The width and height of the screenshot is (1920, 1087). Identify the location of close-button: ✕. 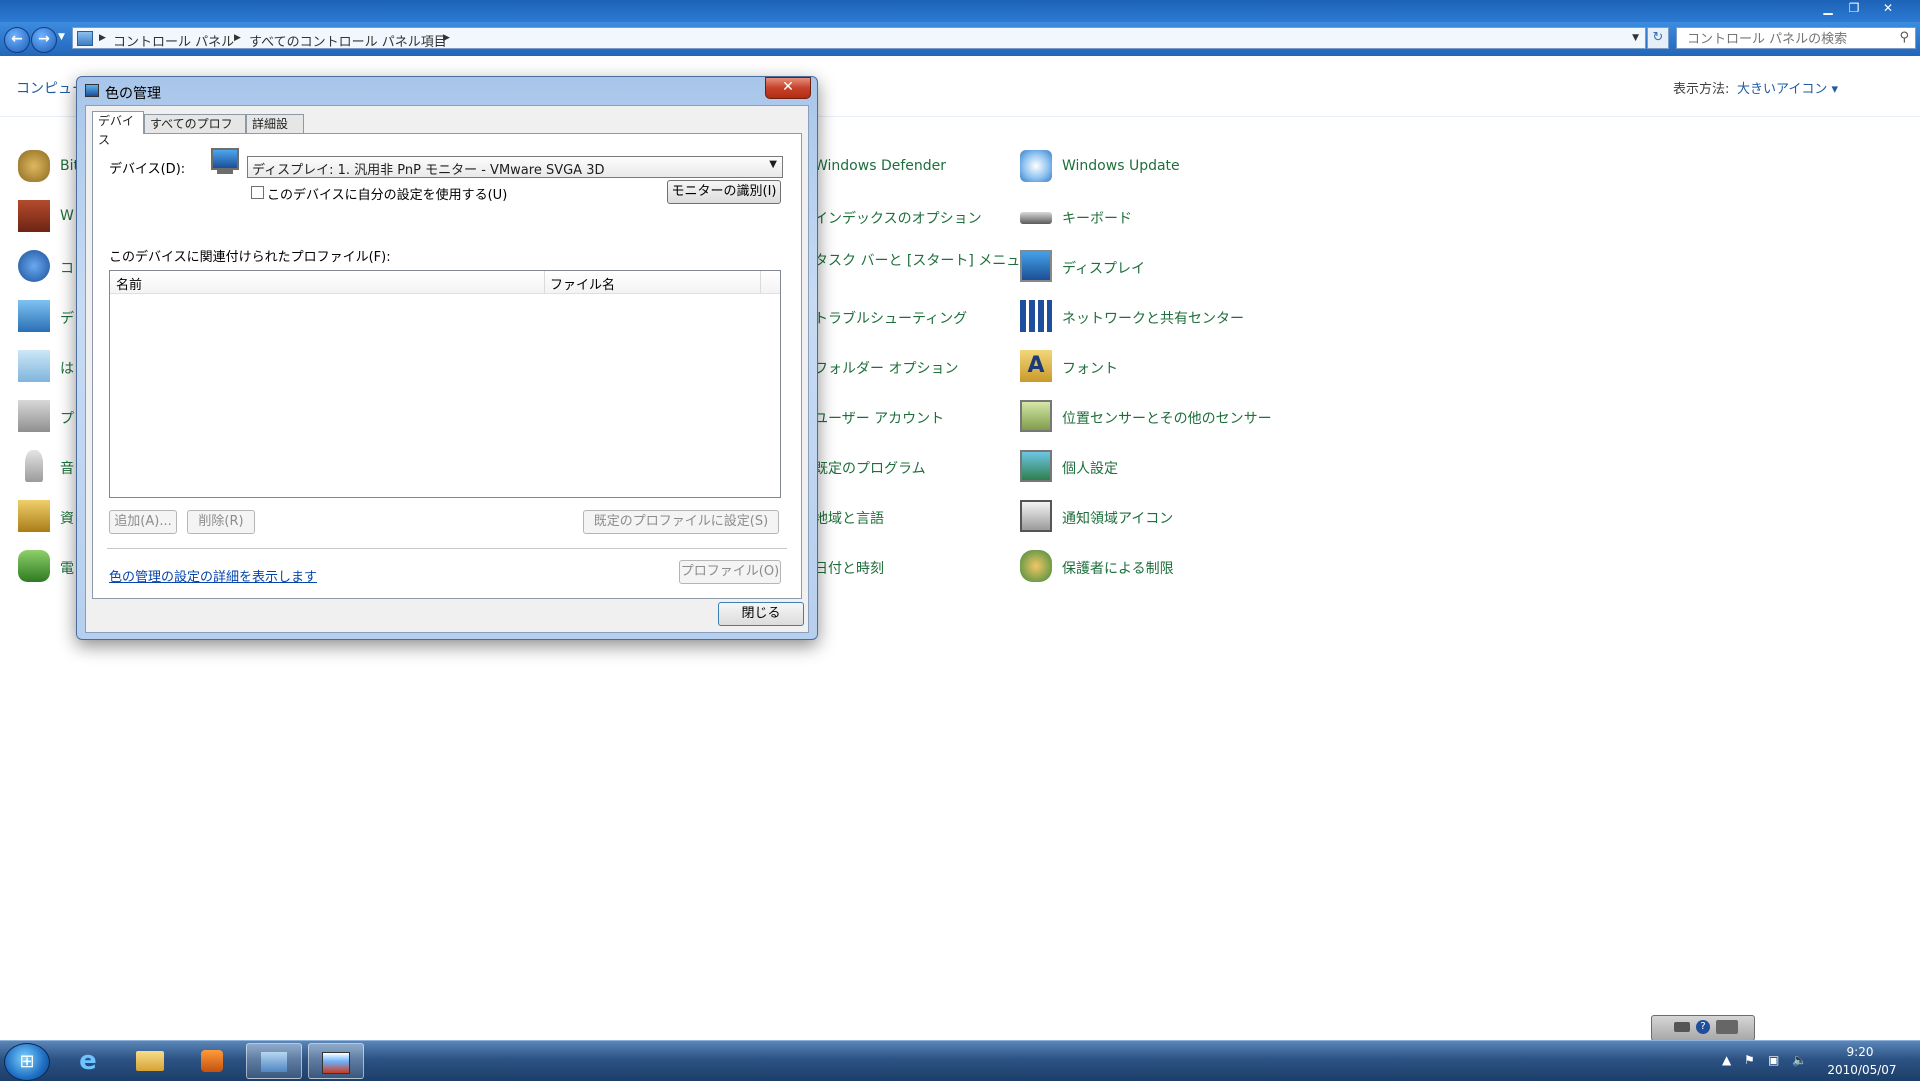
(1888, 9).